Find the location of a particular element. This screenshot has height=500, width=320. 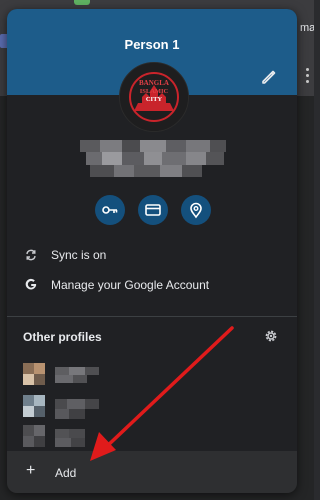

extension-badge is located at coordinates (82, 2).